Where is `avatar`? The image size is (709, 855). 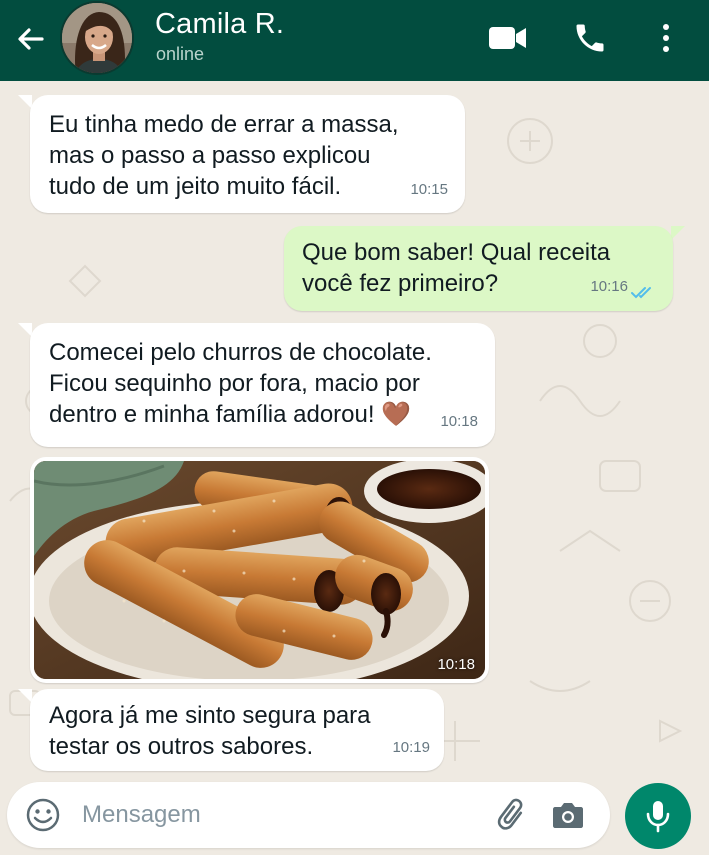 avatar is located at coordinates (97, 38).